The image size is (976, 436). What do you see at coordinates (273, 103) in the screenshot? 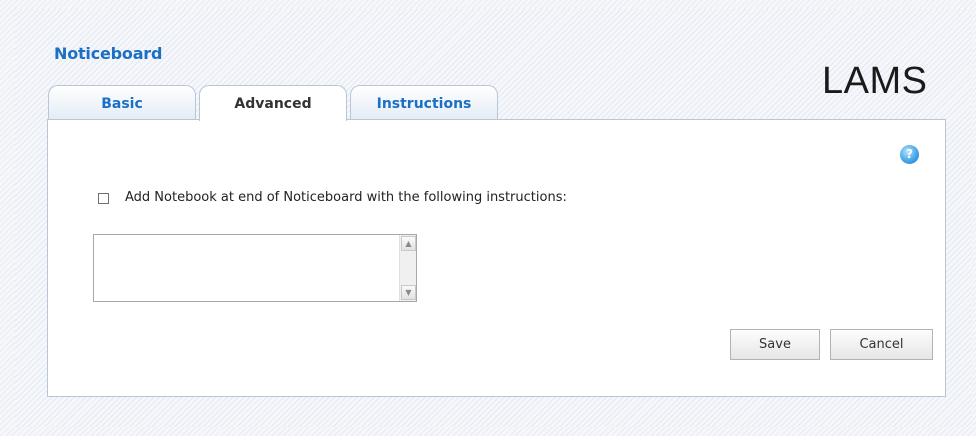
I see `tab-advanced: Advanced` at bounding box center [273, 103].